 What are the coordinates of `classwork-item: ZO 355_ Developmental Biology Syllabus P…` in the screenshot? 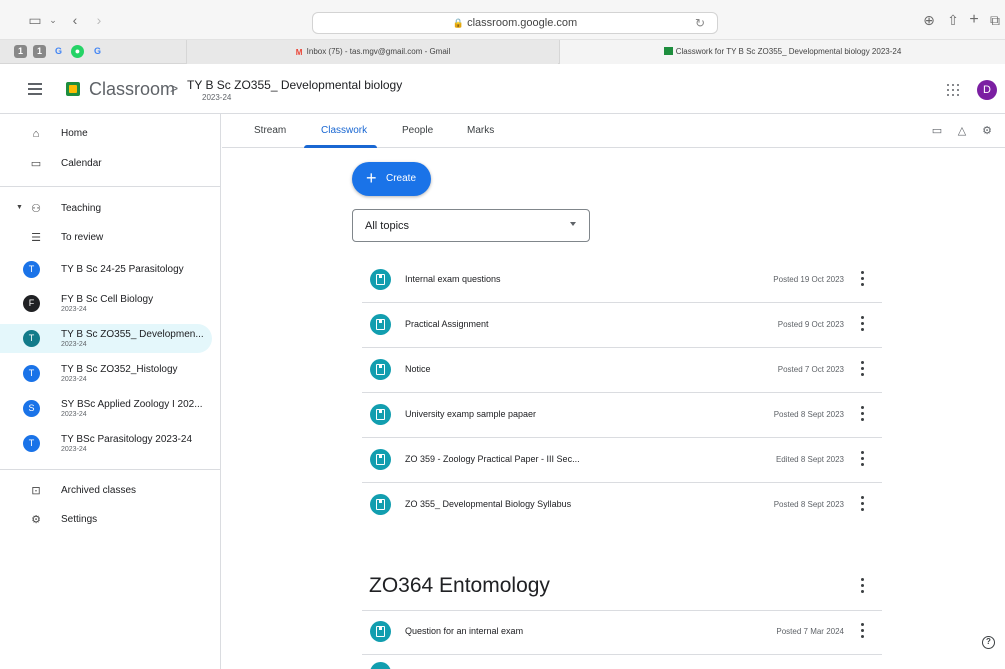 It's located at (622, 506).